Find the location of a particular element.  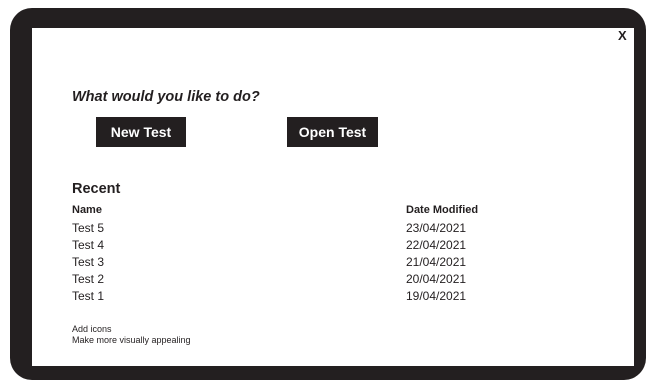

recent-row: Test 5 23/04/2021 is located at coordinates (282, 229).